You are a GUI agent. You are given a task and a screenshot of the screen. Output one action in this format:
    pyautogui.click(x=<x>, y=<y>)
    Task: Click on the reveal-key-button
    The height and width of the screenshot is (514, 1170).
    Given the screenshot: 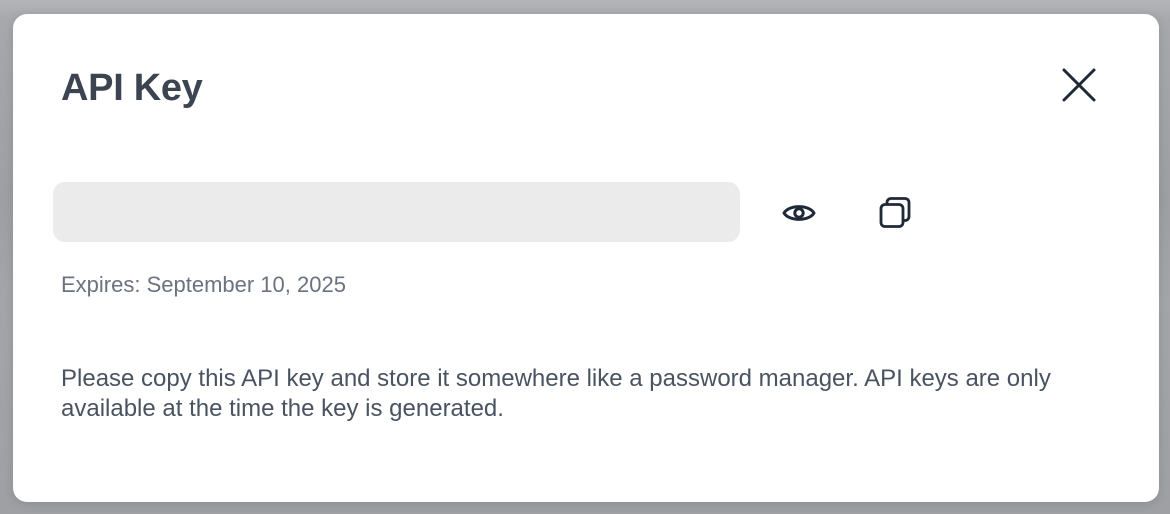 What is the action you would take?
    pyautogui.click(x=799, y=214)
    